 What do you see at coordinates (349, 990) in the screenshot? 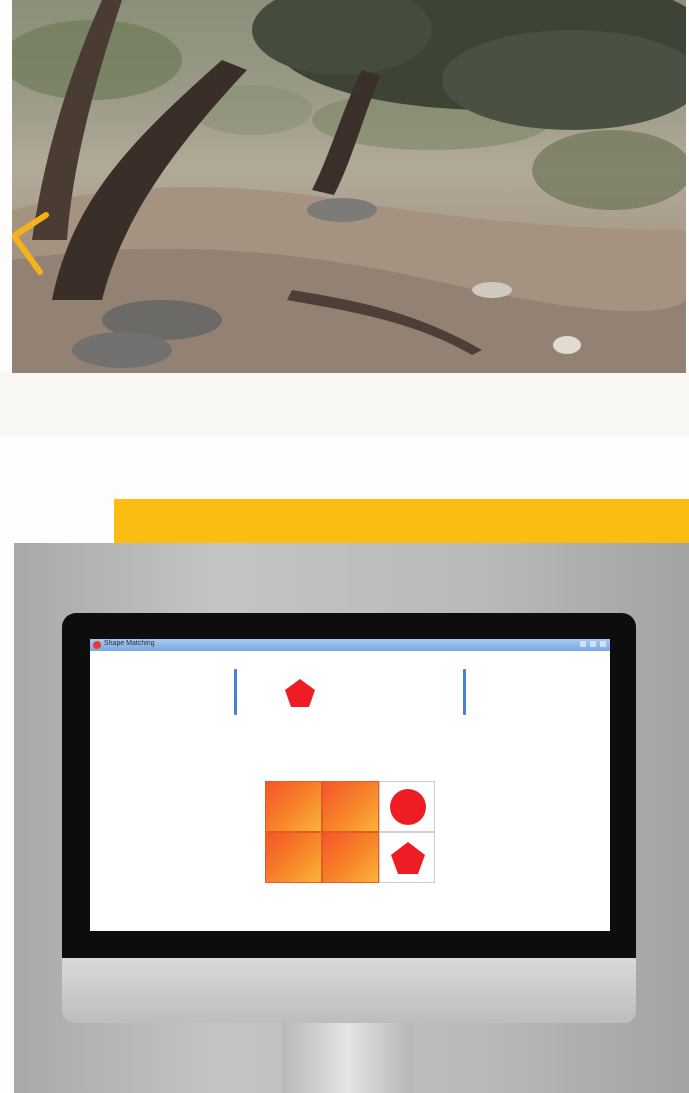
I see `monitor-chin` at bounding box center [349, 990].